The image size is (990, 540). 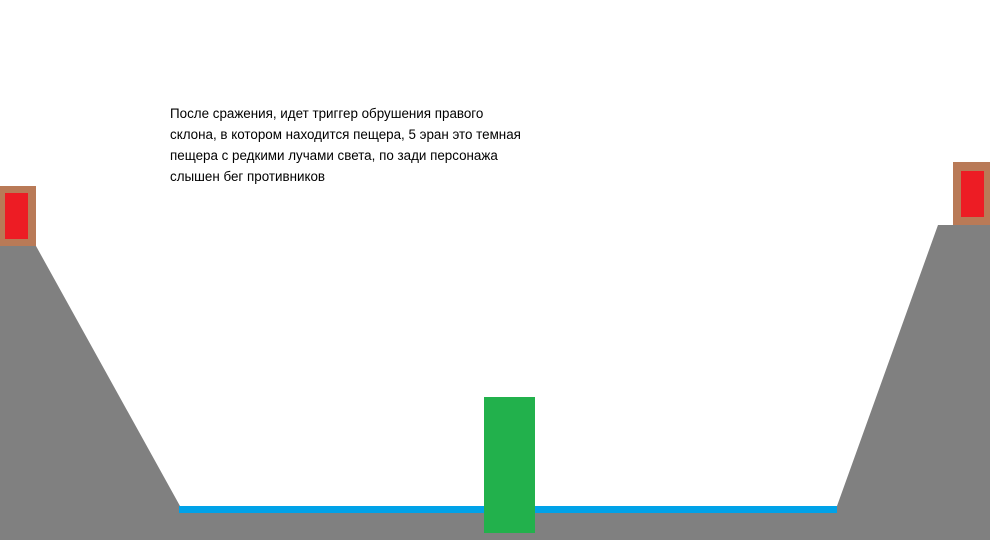 I want to click on left-door, so click(x=18, y=216).